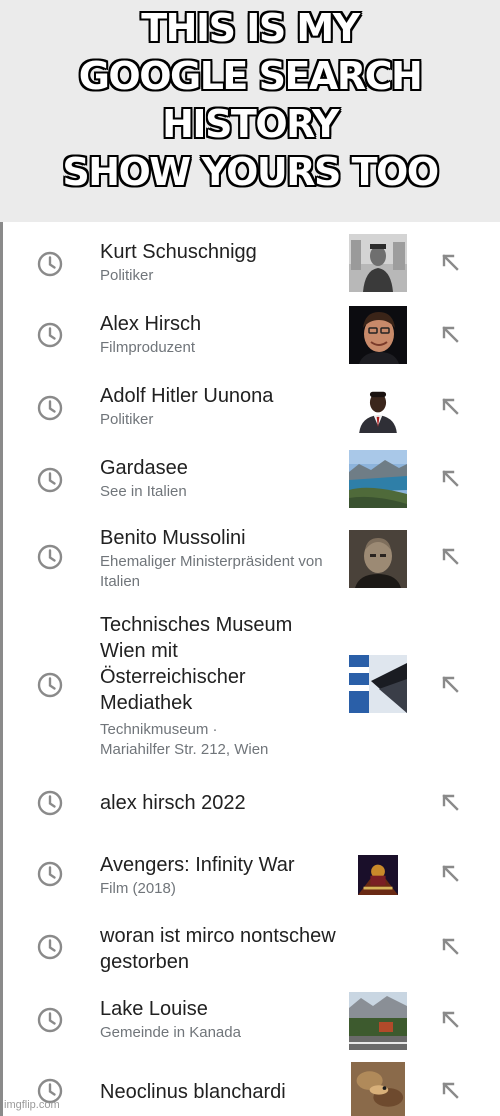 The image size is (500, 1116). I want to click on history-item-text: Alex Hirsch Filmproduzent, so click(220, 334).